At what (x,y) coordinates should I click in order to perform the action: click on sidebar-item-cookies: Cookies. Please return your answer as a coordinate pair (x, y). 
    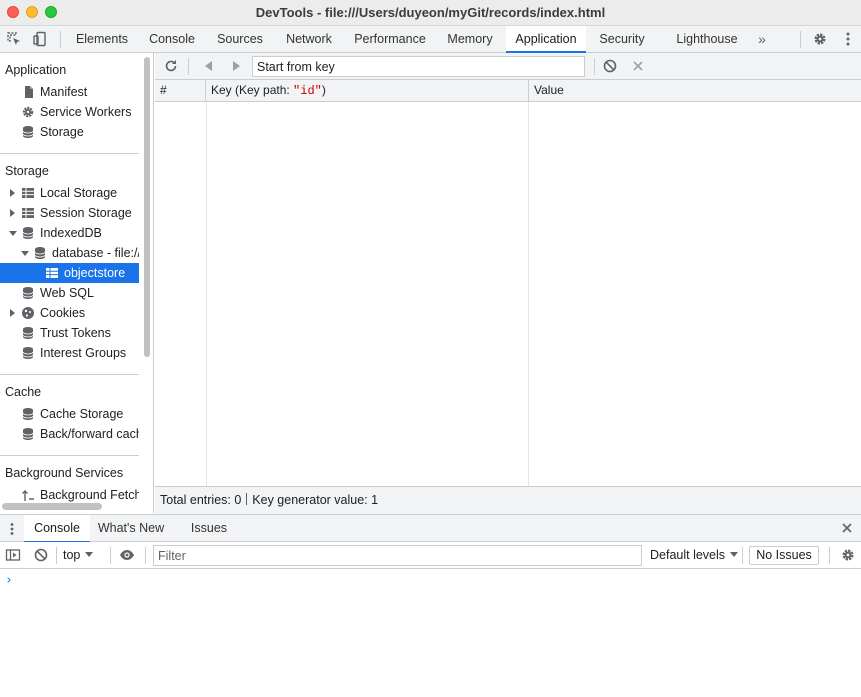
    Looking at the image, I should click on (69, 313).